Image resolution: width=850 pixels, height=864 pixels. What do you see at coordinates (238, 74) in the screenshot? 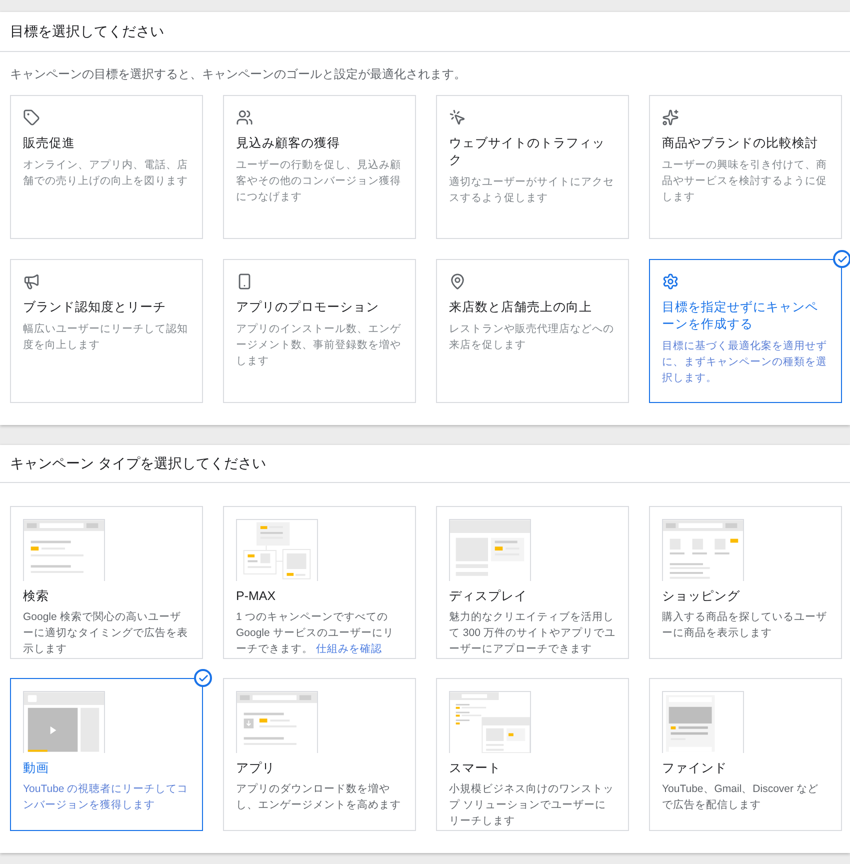
I see `section-subtitle: キャンペーンの目標を選択すると、キャンペーンのゴールと設定が最適化されます。` at bounding box center [238, 74].